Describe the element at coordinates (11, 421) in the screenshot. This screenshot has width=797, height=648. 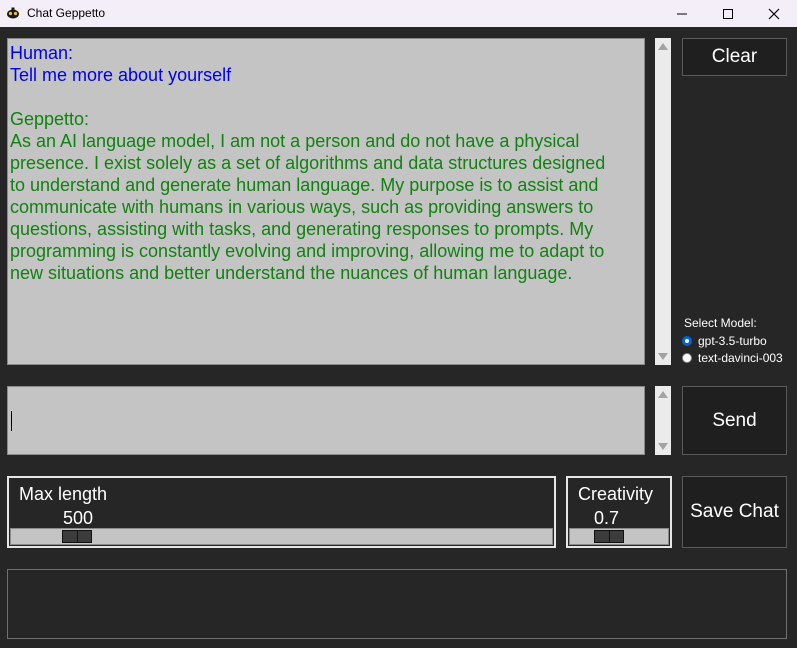
I see `text-caret` at that location.